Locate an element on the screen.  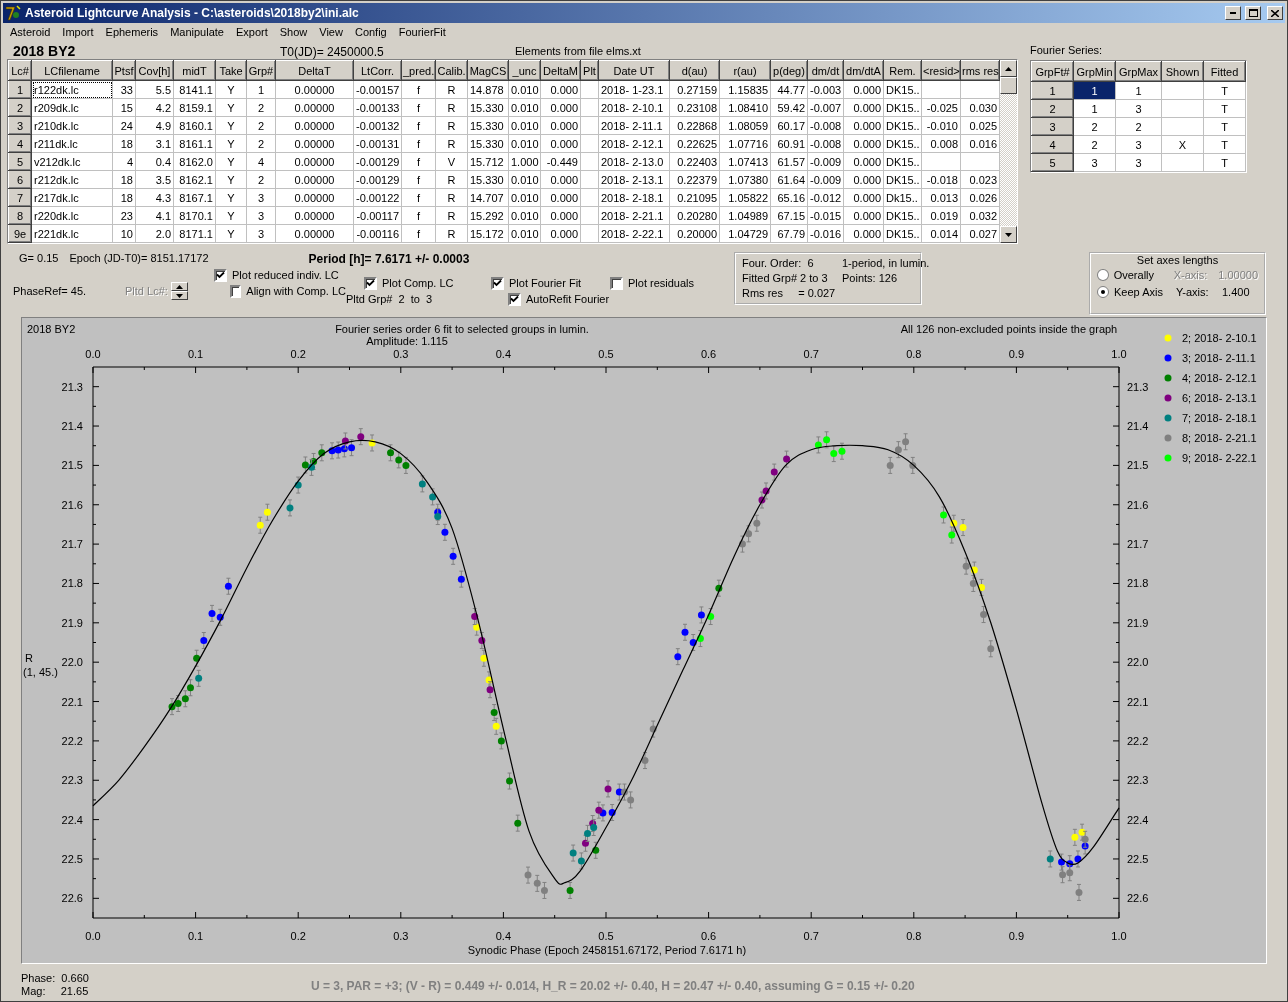
chart-title: Fourier series order 6 fit to selected groups in lumin. is located at coordinates (462, 329).